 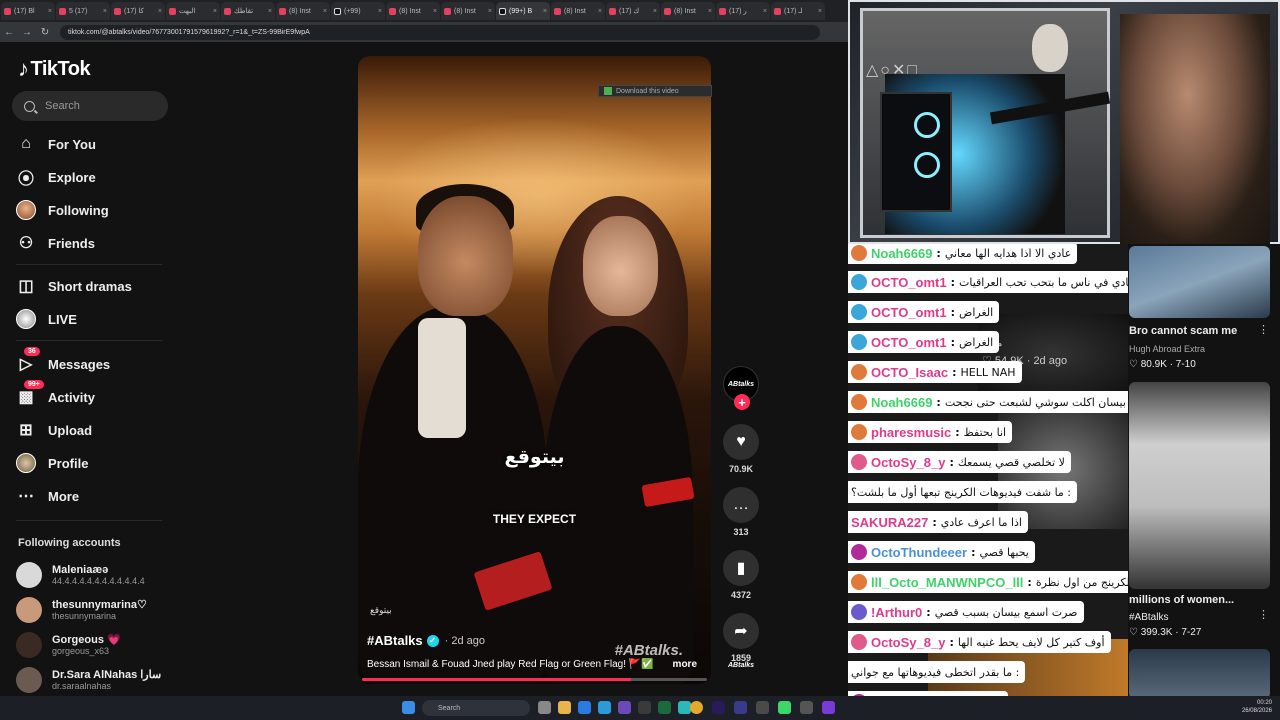 I want to click on back-icon: ←, so click(x=9, y=32).